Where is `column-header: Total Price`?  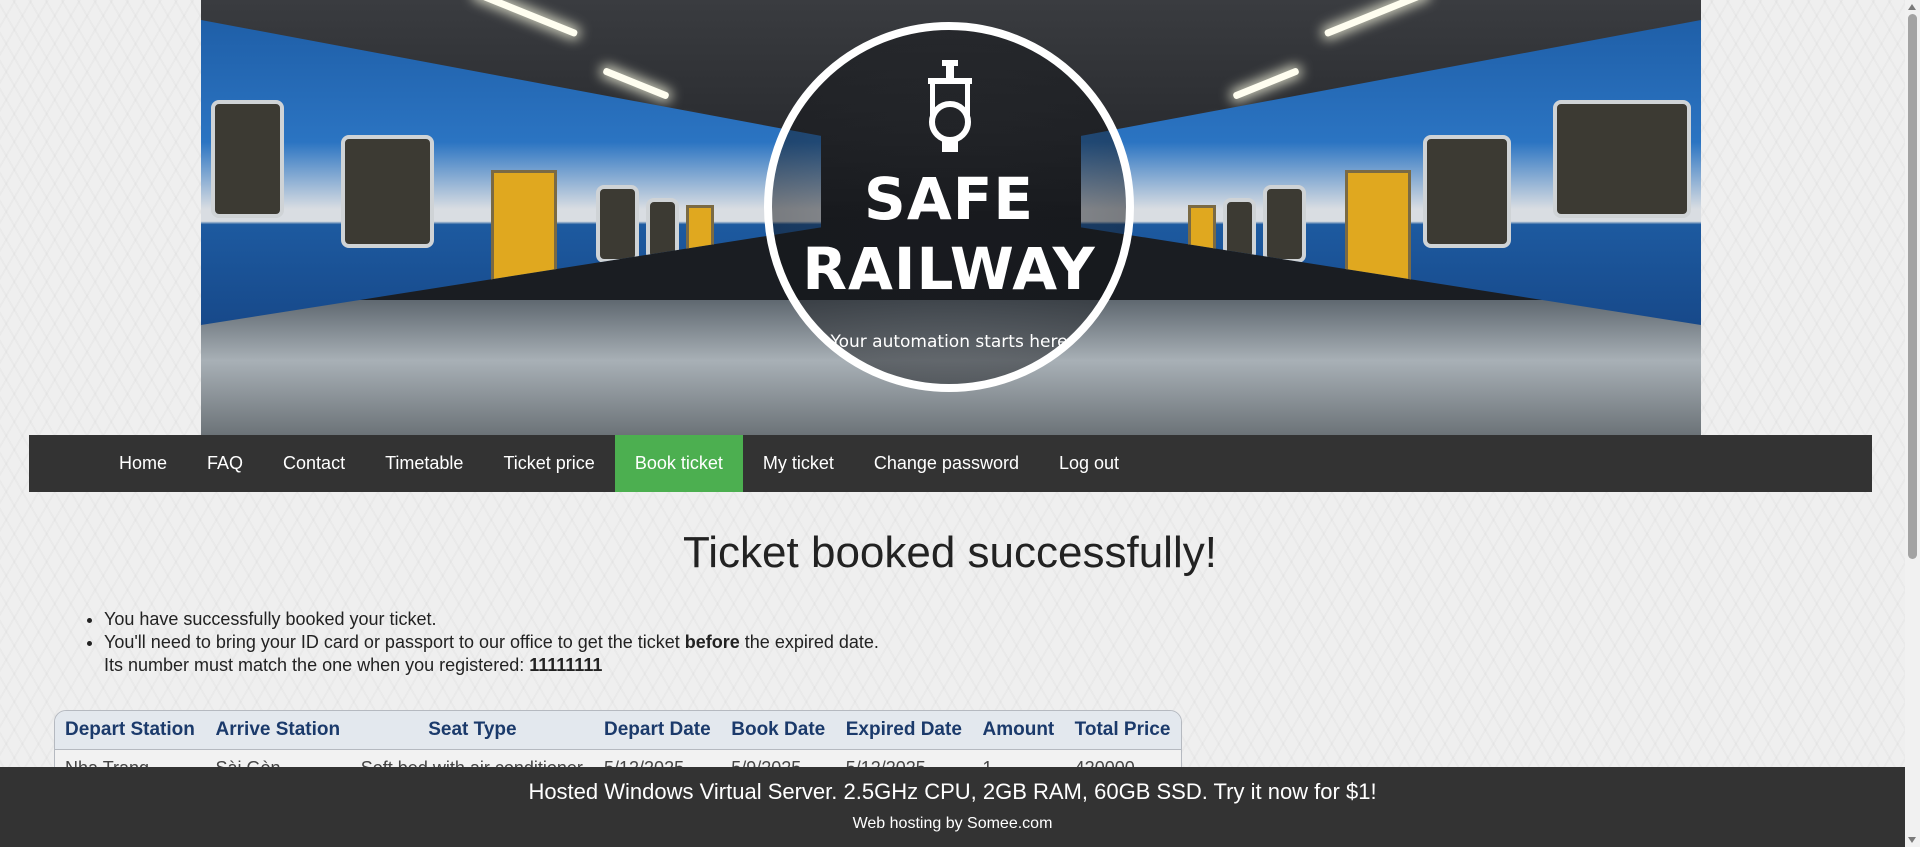 column-header: Total Price is located at coordinates (1122, 730).